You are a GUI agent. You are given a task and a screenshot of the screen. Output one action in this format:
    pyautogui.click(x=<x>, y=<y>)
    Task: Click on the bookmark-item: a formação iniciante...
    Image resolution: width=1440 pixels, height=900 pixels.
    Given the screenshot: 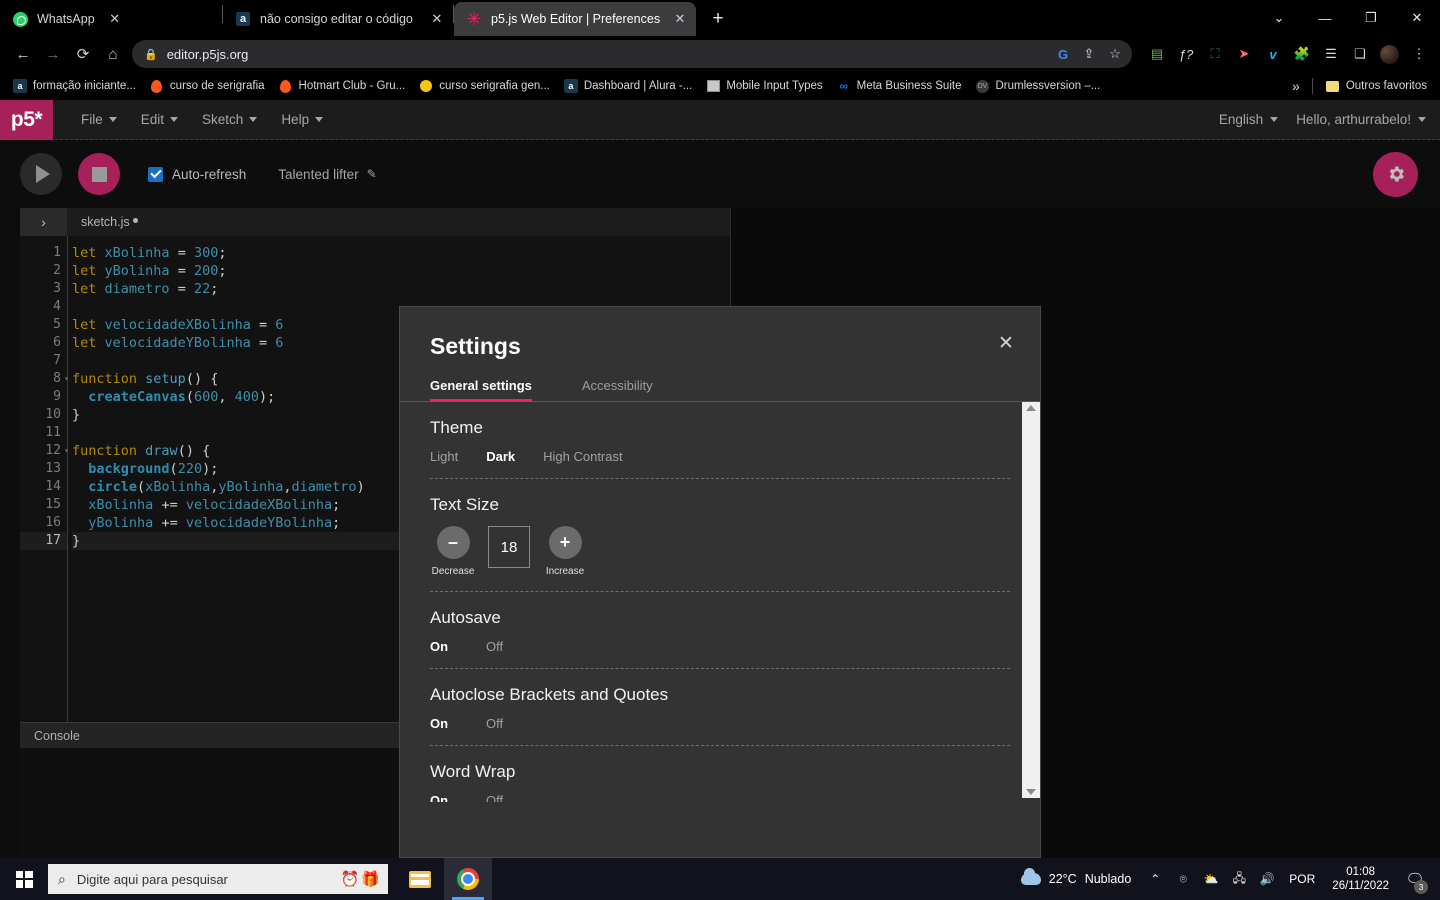 What is the action you would take?
    pyautogui.click(x=74, y=86)
    